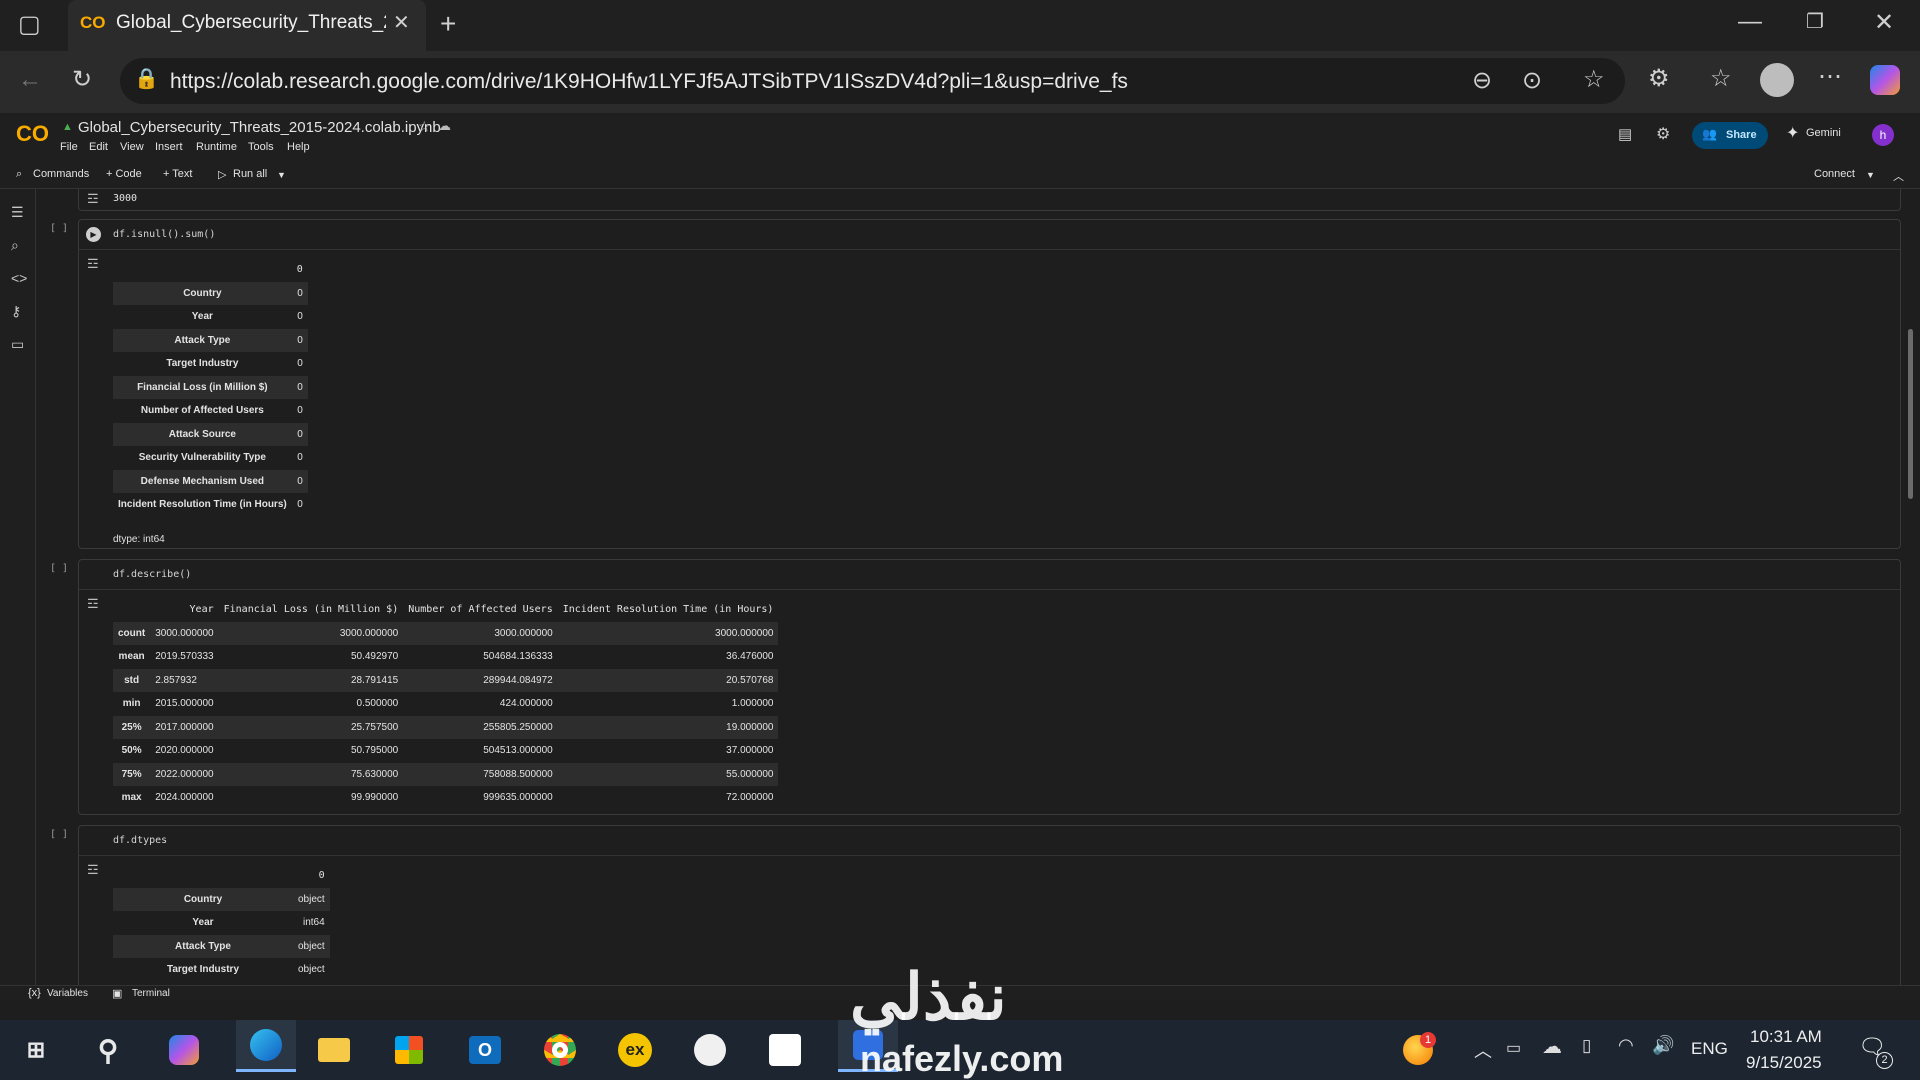 The height and width of the screenshot is (1080, 1920). I want to click on clock-time: 10:31 AM, so click(1786, 1037).